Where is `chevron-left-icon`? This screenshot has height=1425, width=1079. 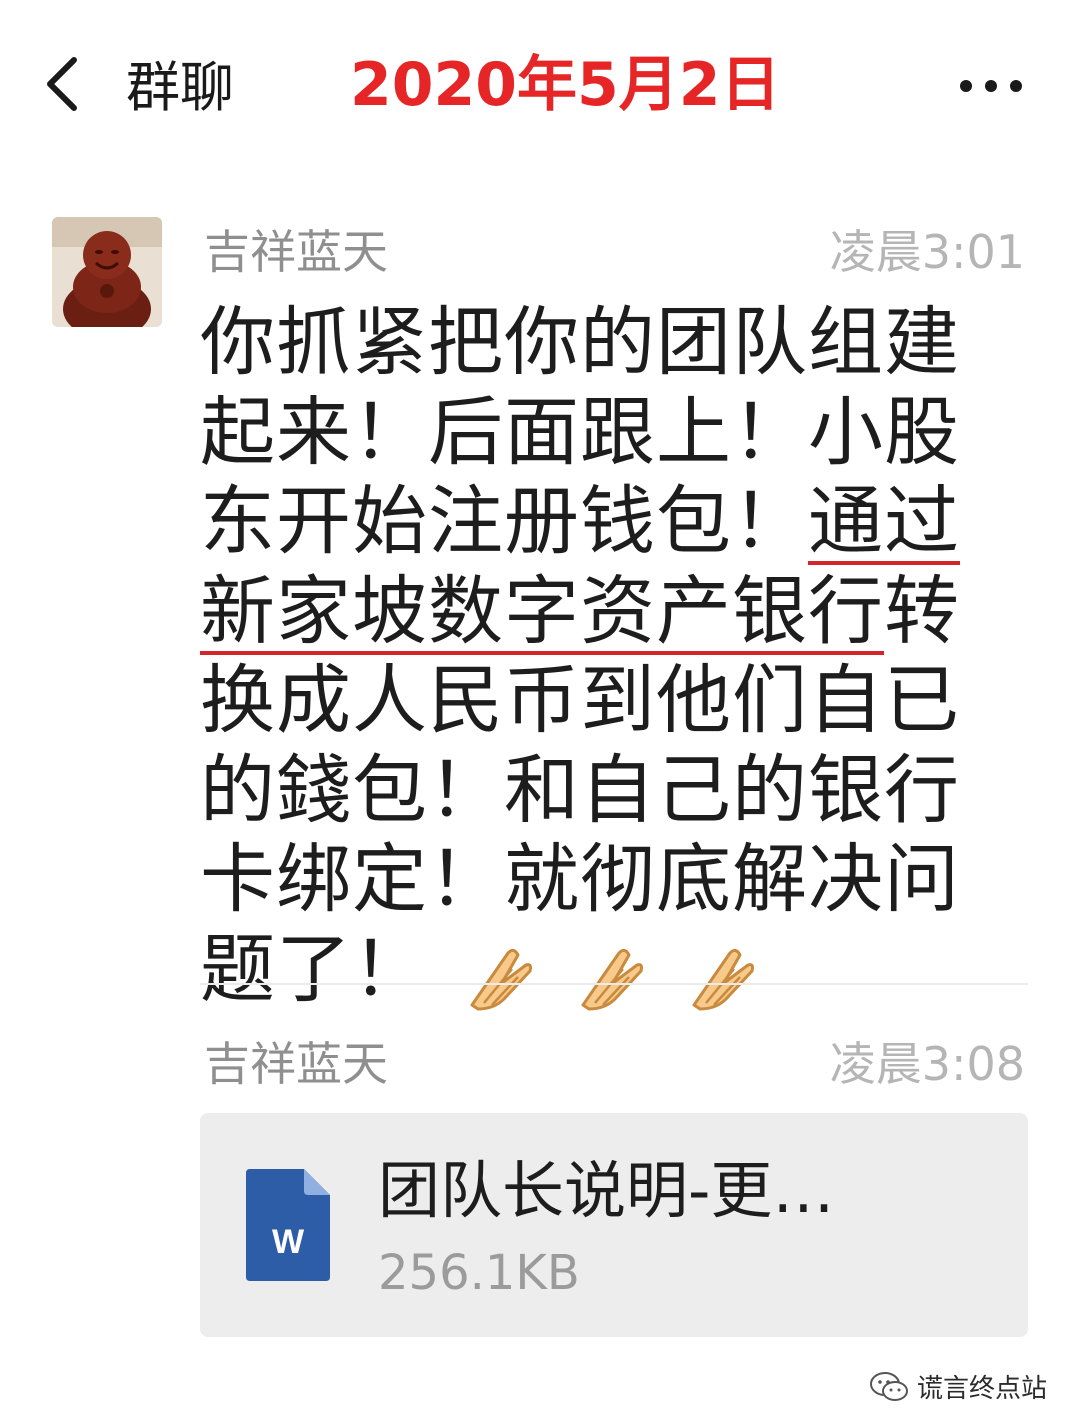
chevron-left-icon is located at coordinates (62, 84).